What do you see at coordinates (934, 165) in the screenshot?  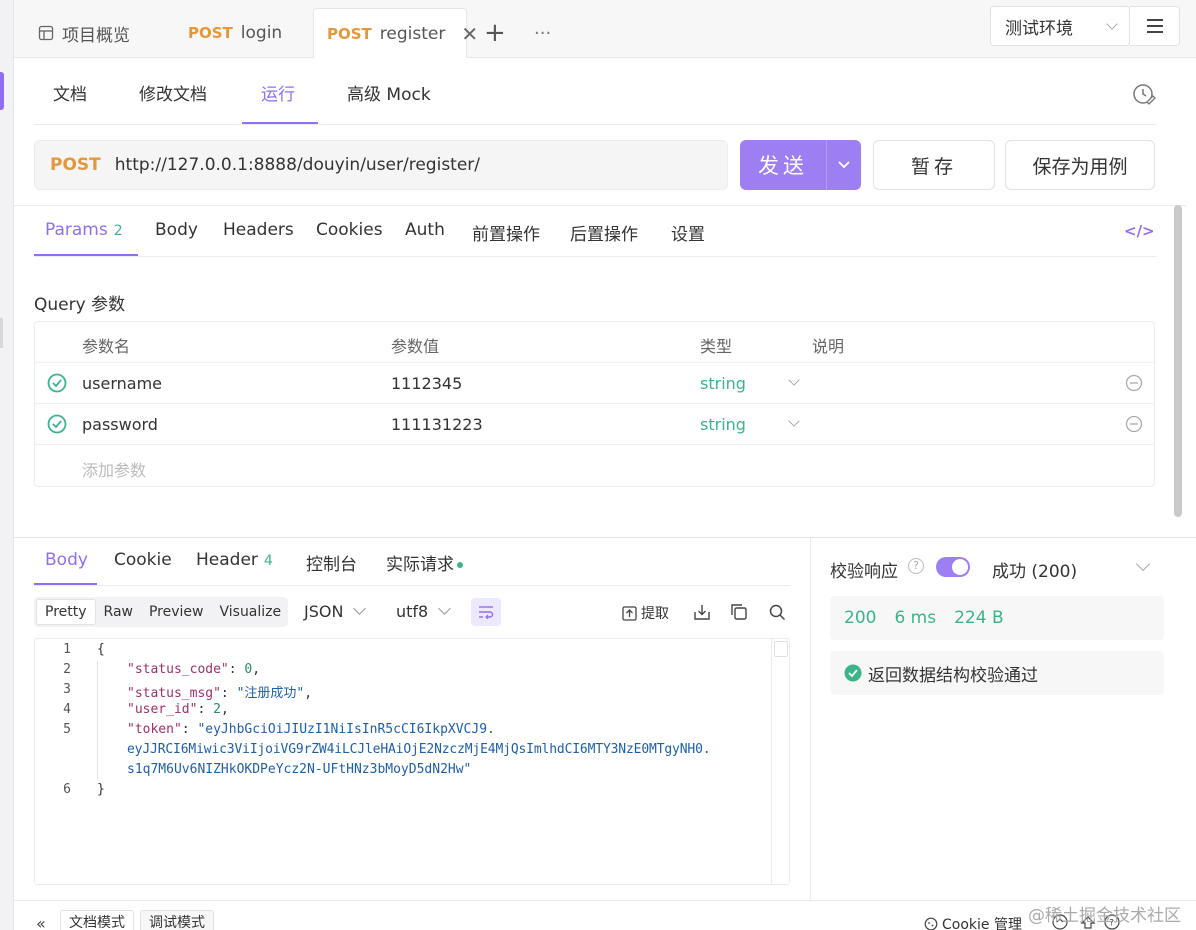 I see `save-draft-button: 暂存` at bounding box center [934, 165].